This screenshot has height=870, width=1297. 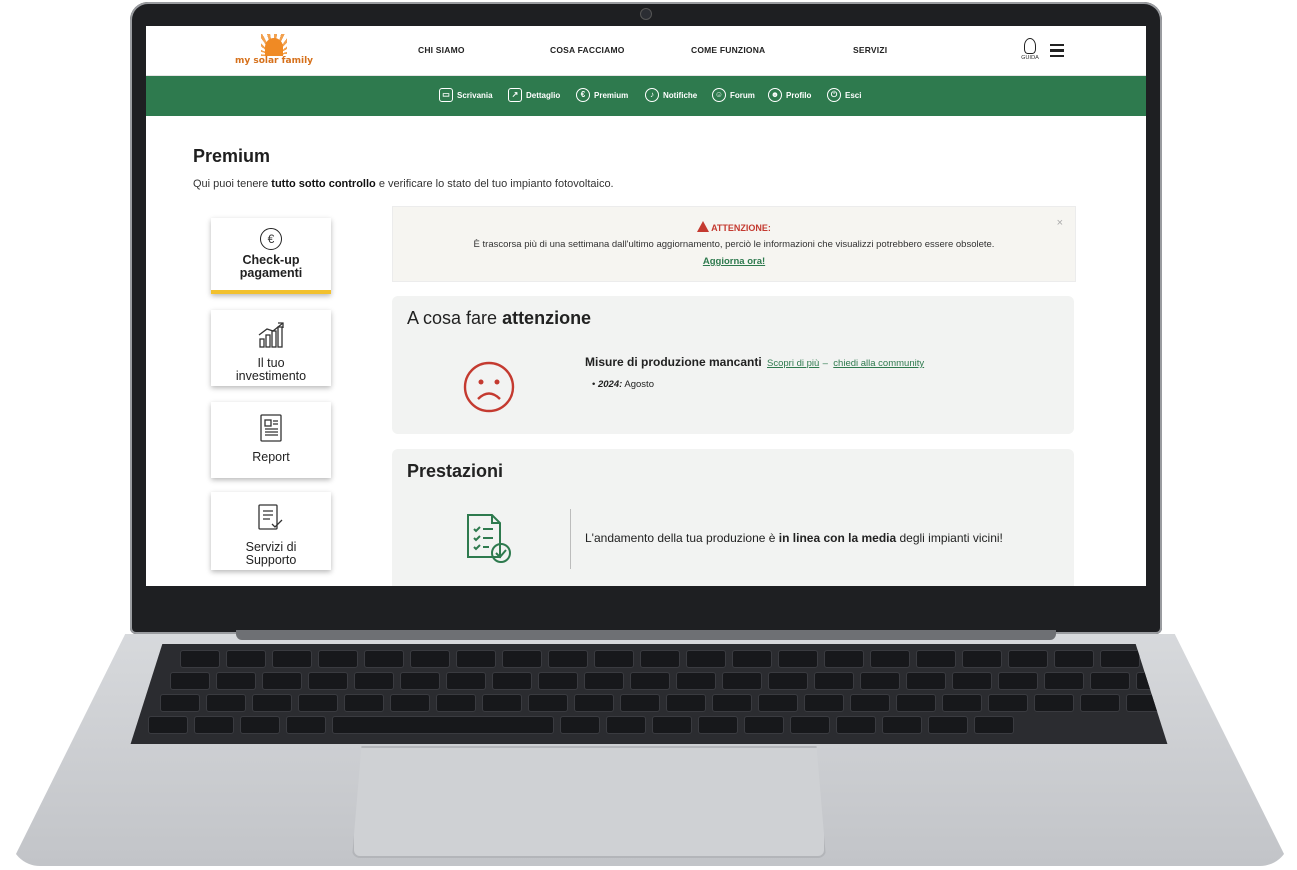 What do you see at coordinates (534, 95) in the screenshot?
I see `subnav-dettaglio: ↗ Dettaglio` at bounding box center [534, 95].